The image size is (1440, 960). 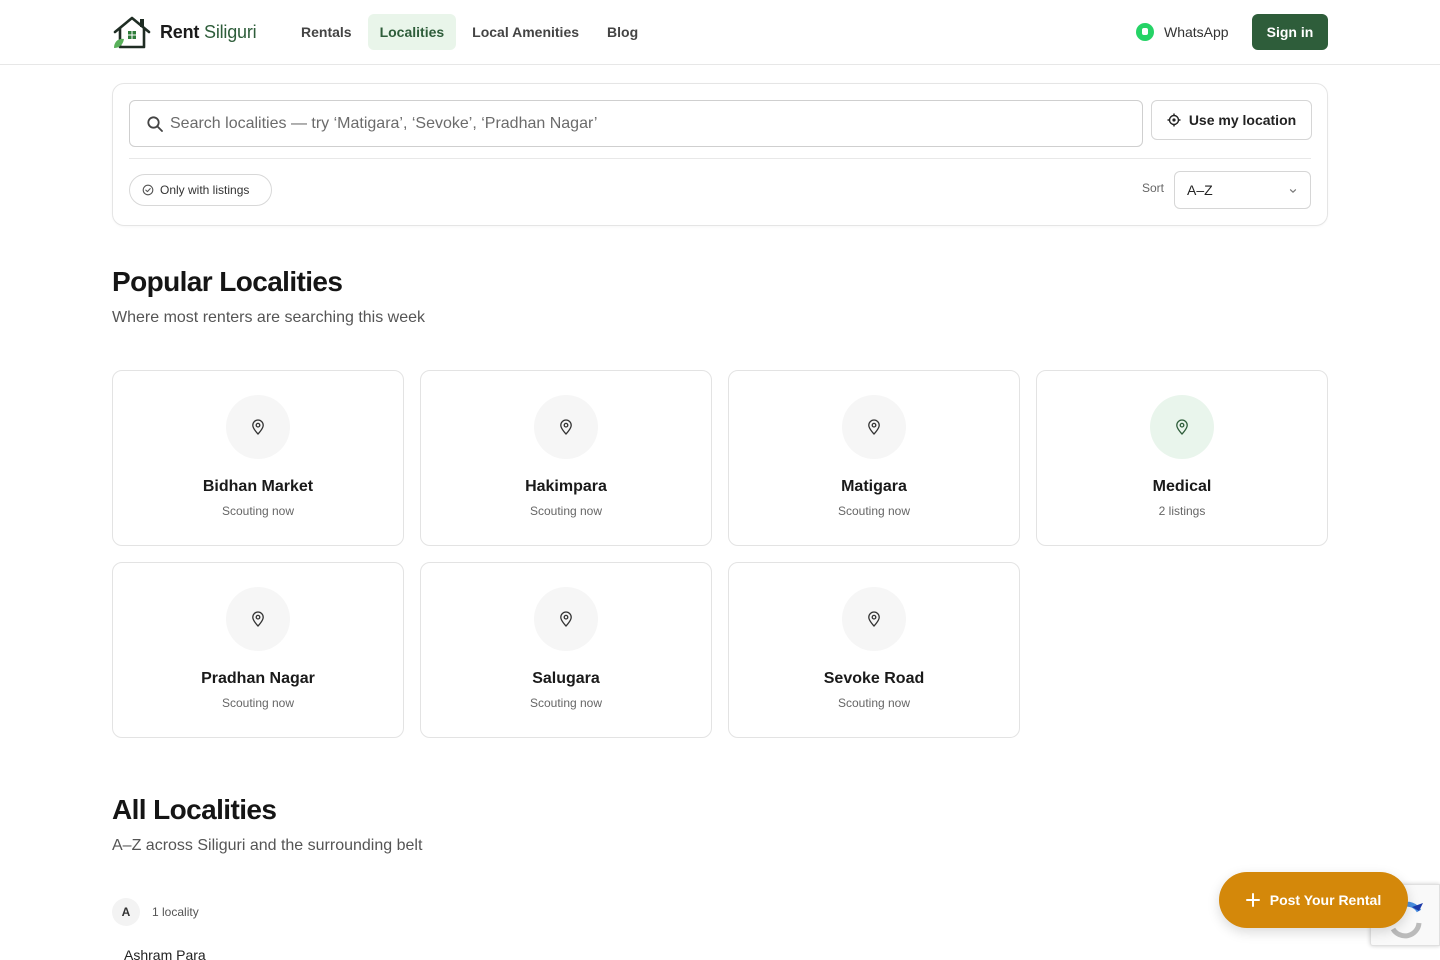 I want to click on sort-value: A–Z, so click(x=1200, y=190).